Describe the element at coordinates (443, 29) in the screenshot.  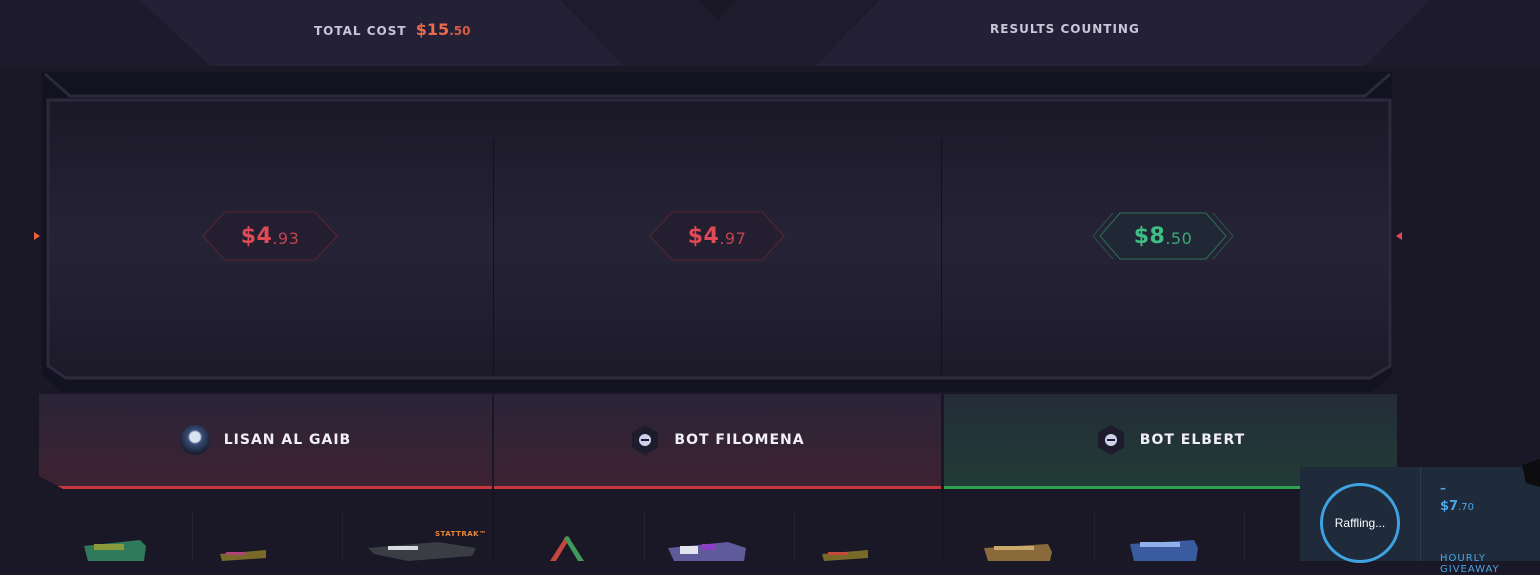
I see `total-cost-amount: $15.50` at that location.